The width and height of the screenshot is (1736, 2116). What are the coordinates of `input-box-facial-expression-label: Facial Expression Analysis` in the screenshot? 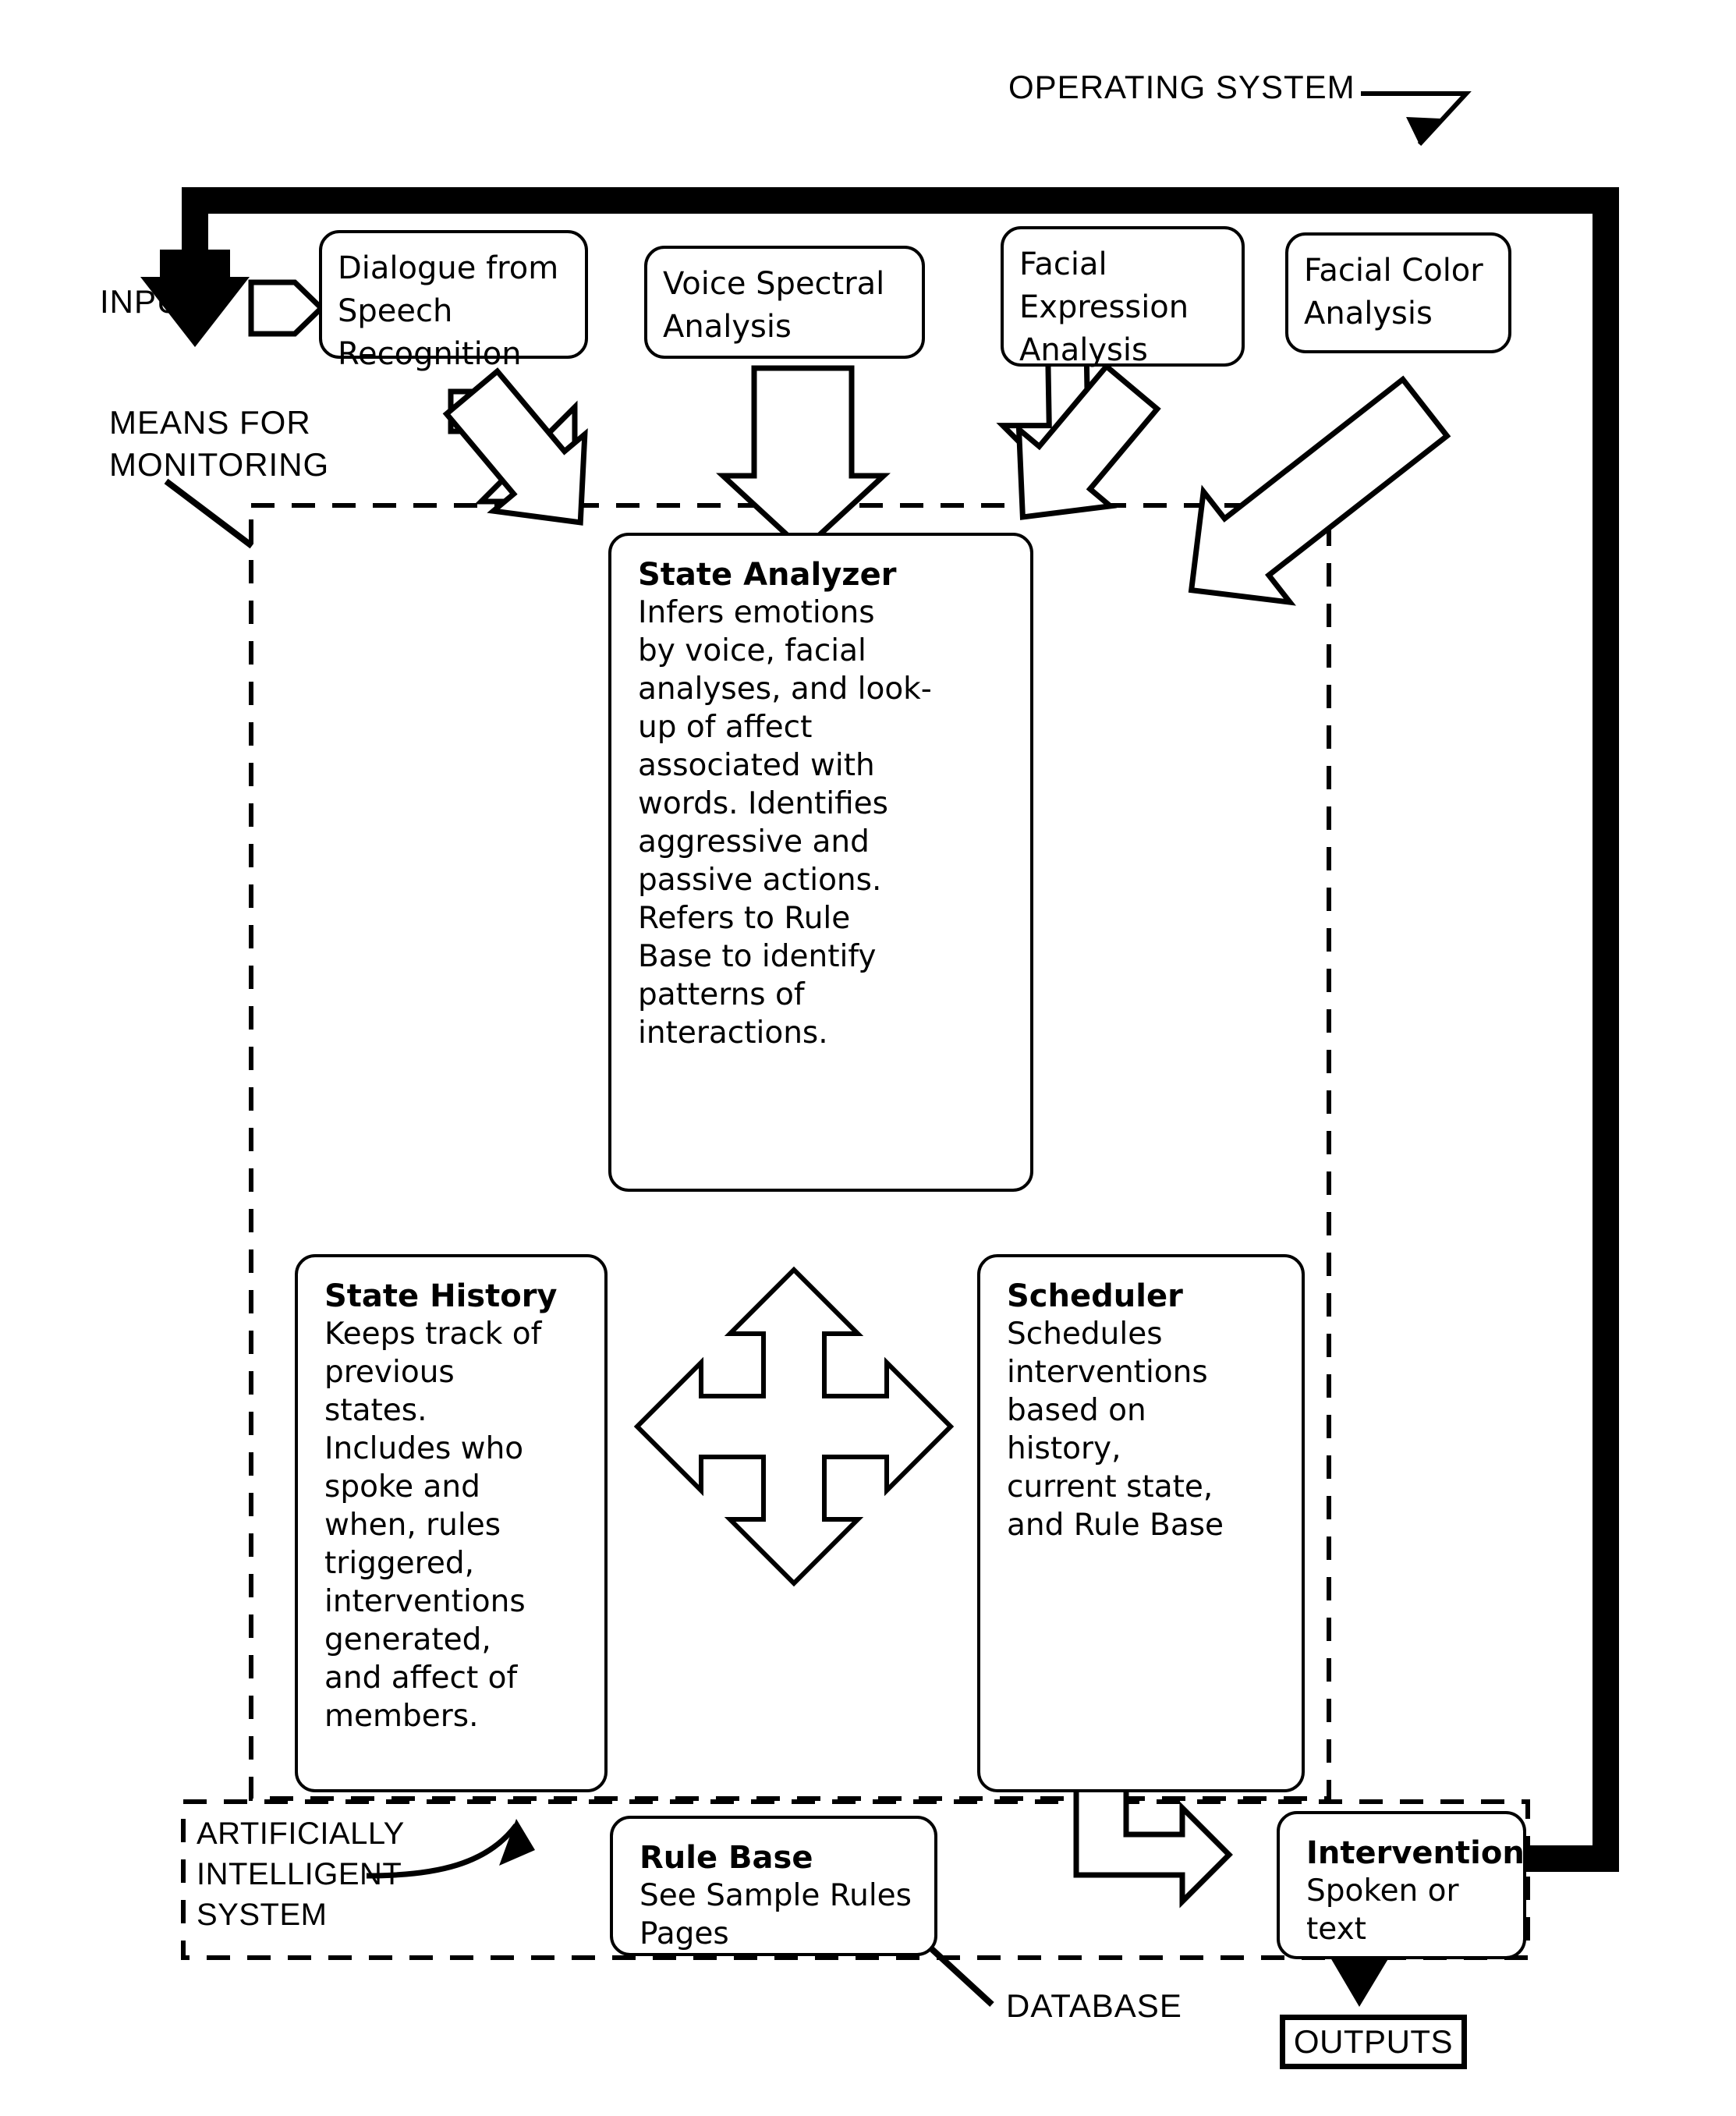 It's located at (1104, 307).